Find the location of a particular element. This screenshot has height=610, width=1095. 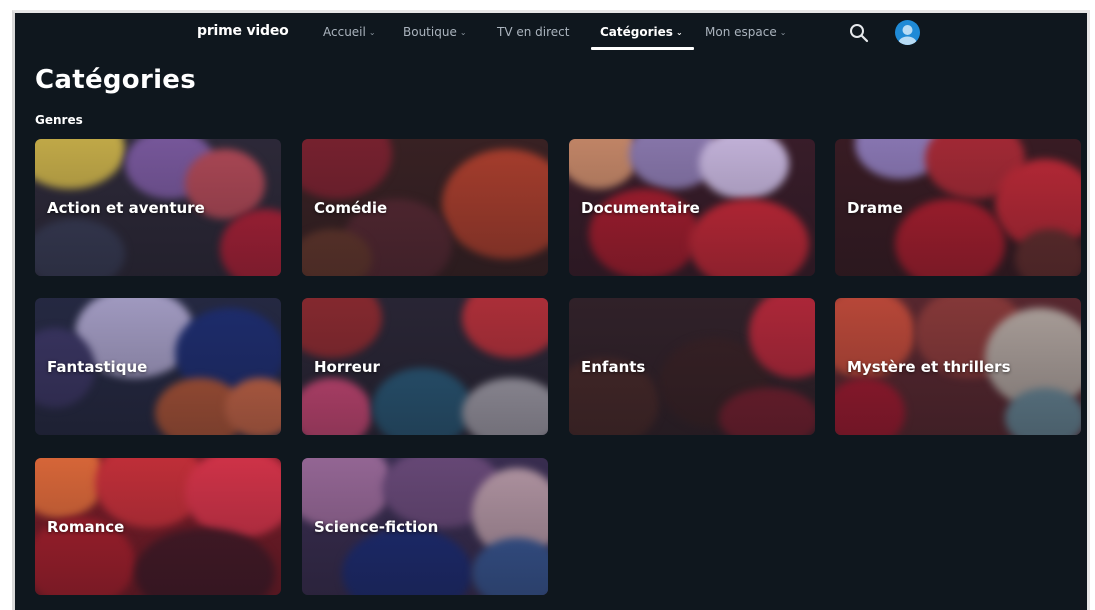

nav-item-label: Accueil is located at coordinates (344, 32).